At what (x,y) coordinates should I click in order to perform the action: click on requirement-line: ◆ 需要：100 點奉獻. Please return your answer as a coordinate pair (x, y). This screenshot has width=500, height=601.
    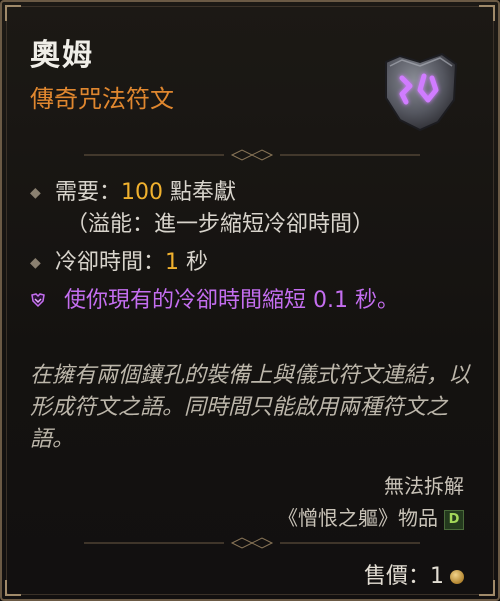
    Looking at the image, I should click on (133, 190).